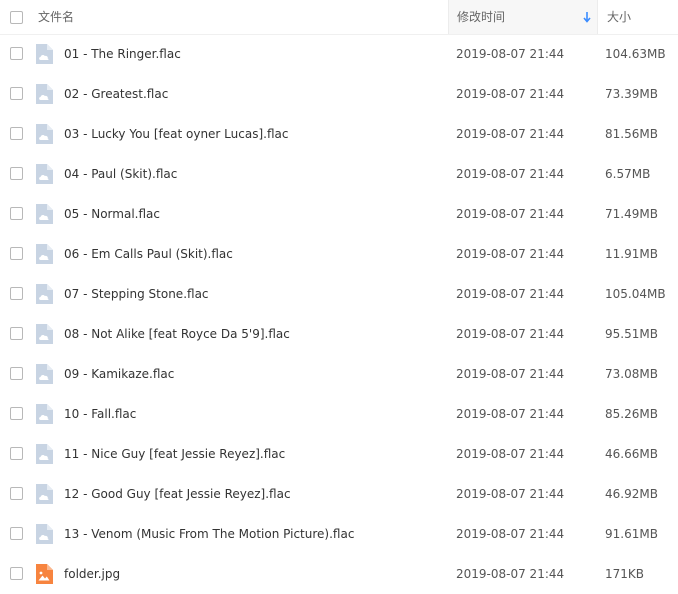 Image resolution: width=678 pixels, height=594 pixels. Describe the element at coordinates (625, 574) in the screenshot. I see `file-size: 171KB` at that location.